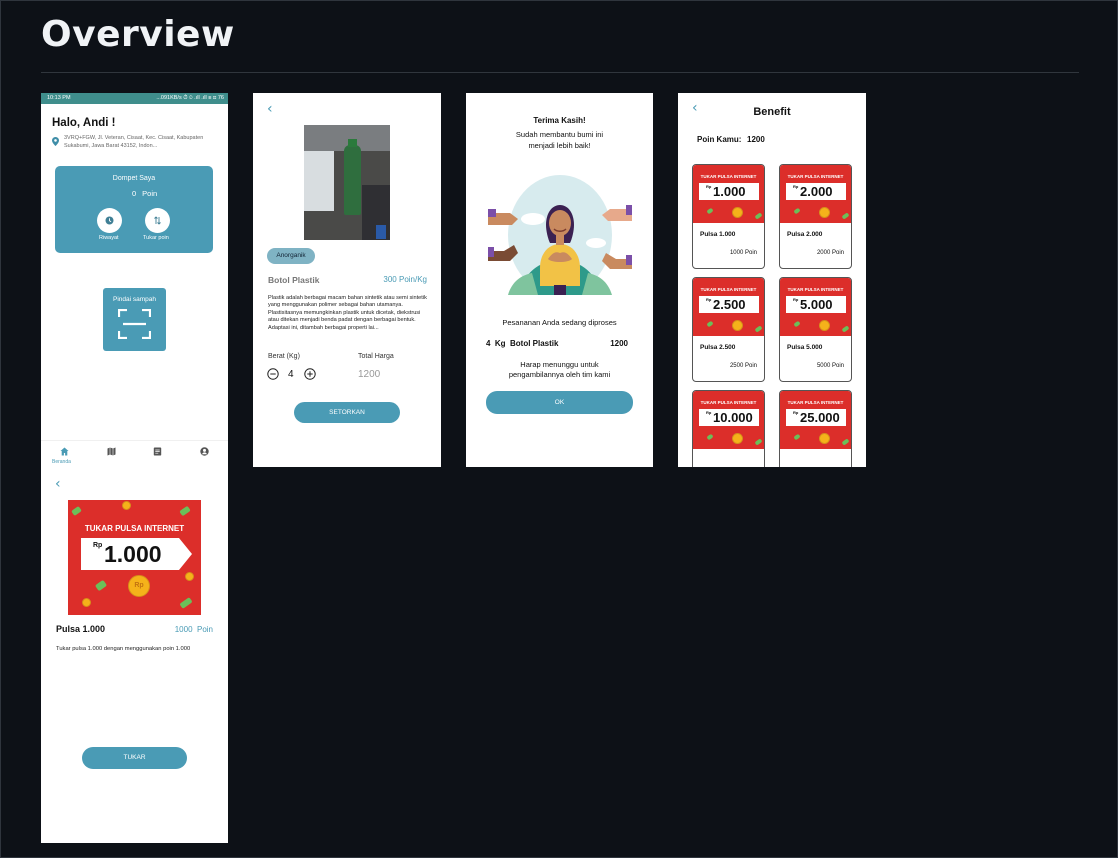 This screenshot has height=858, width=1118. What do you see at coordinates (133, 554) in the screenshot?
I see `voucher-amount: 1.000` at bounding box center [133, 554].